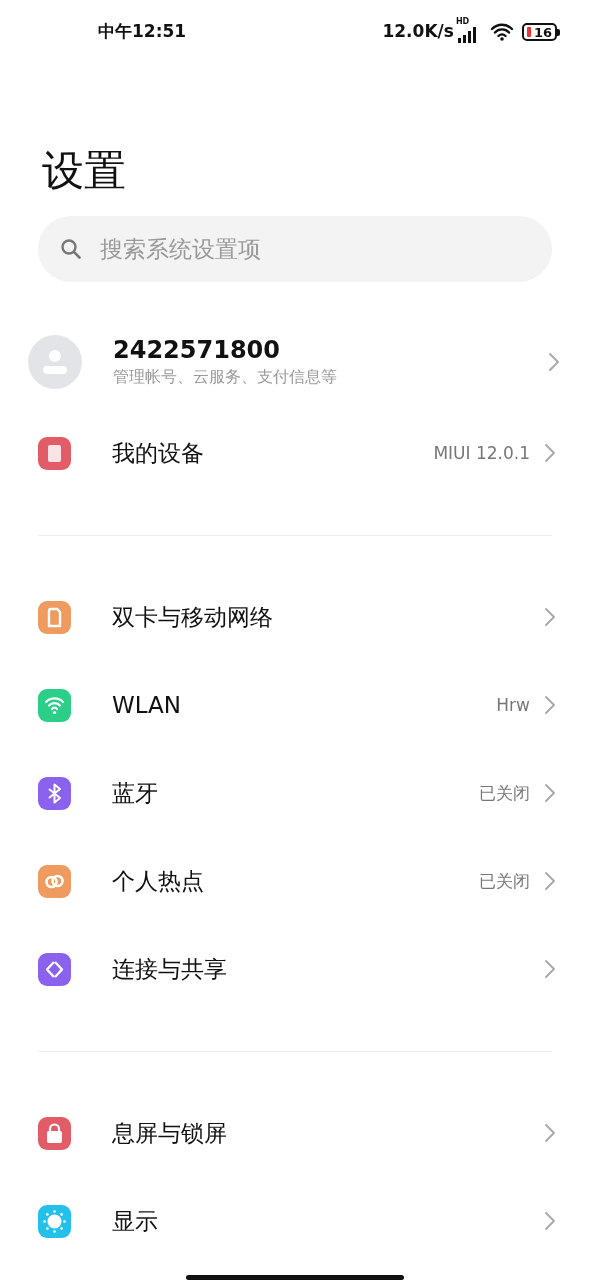  I want to click on item-value: Hrw, so click(513, 705).